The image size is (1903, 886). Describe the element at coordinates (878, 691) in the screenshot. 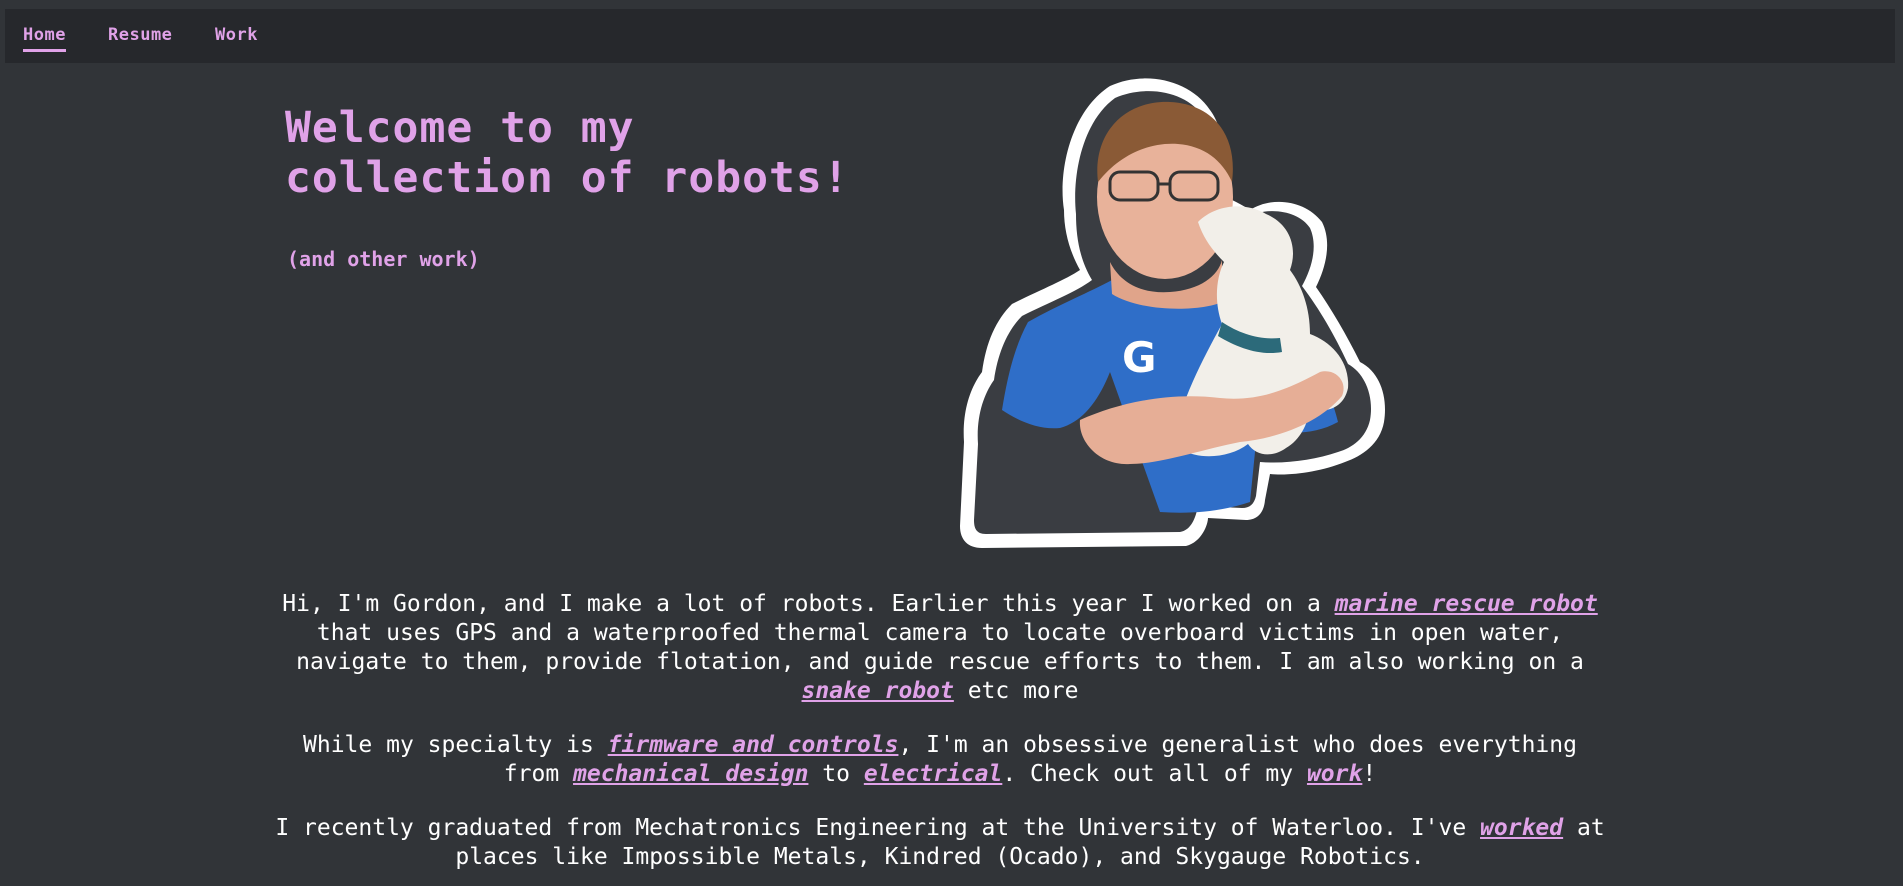

I see `snake-robot-link: snake robot` at that location.